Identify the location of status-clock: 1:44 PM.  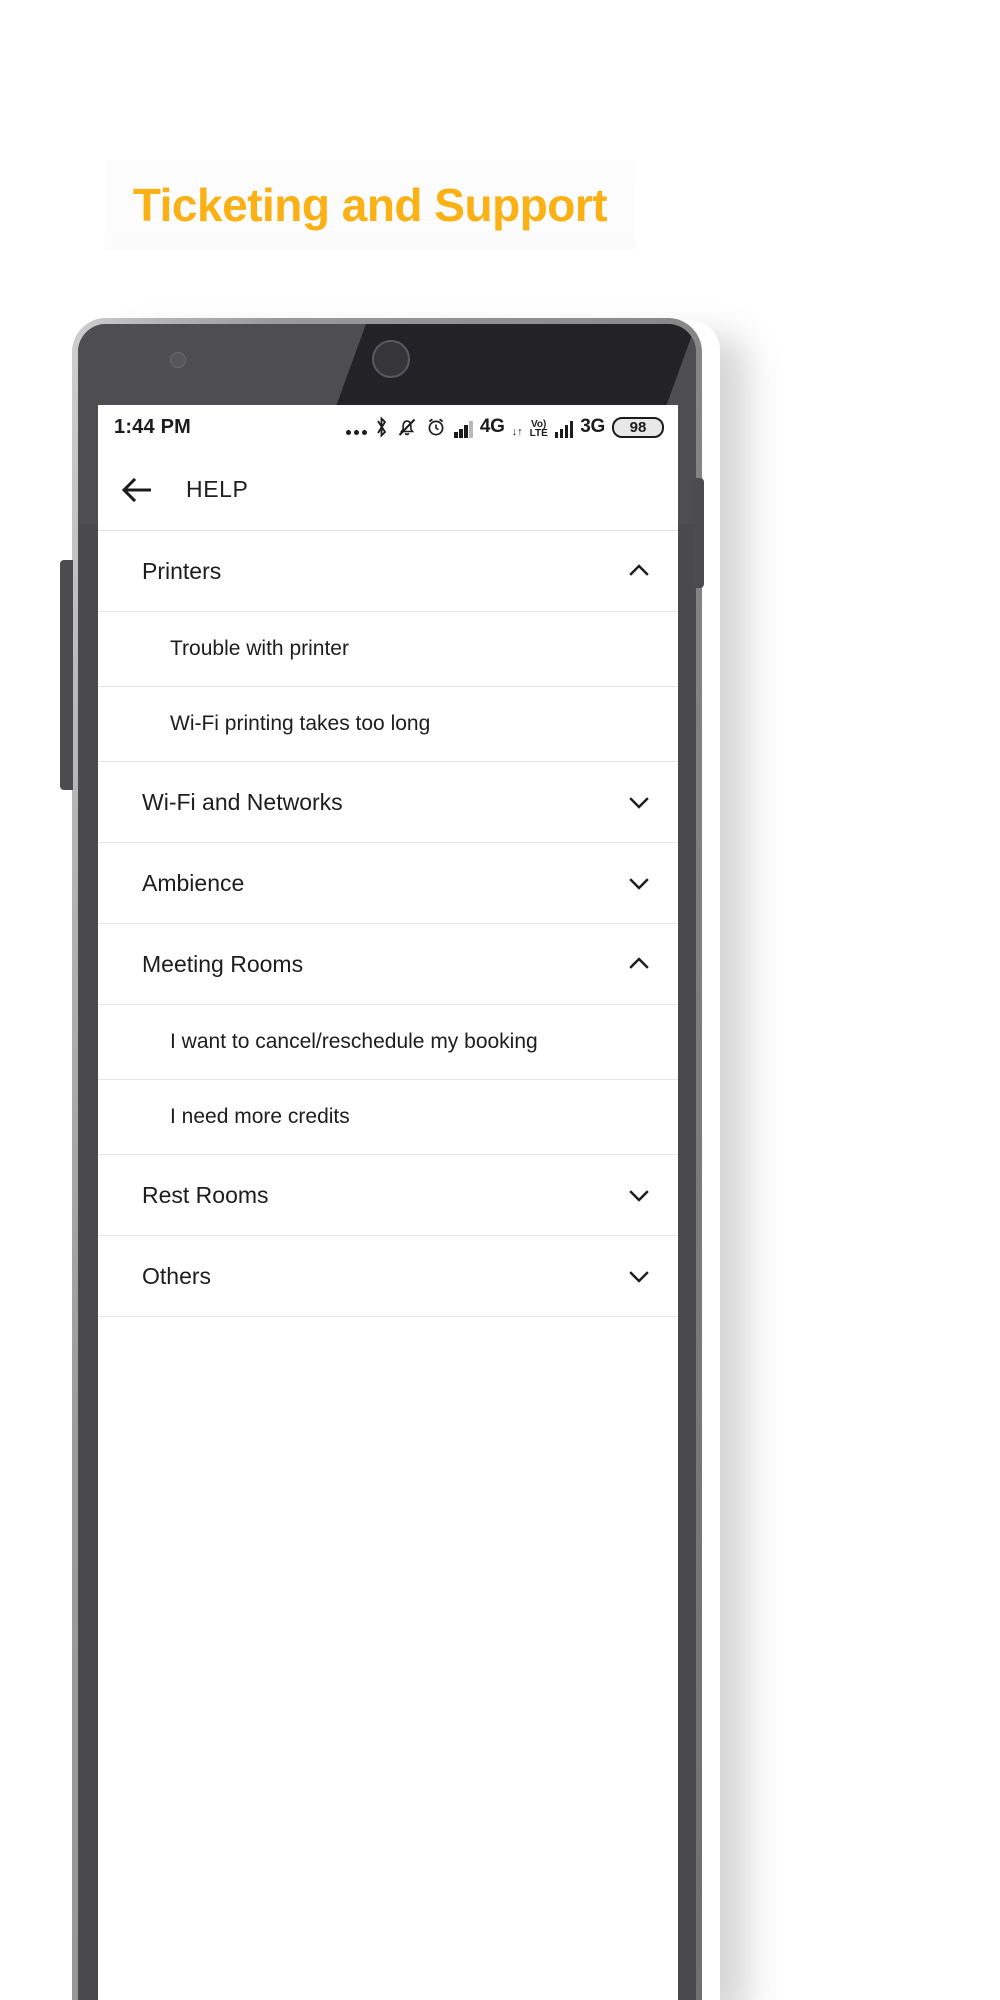
(152, 426).